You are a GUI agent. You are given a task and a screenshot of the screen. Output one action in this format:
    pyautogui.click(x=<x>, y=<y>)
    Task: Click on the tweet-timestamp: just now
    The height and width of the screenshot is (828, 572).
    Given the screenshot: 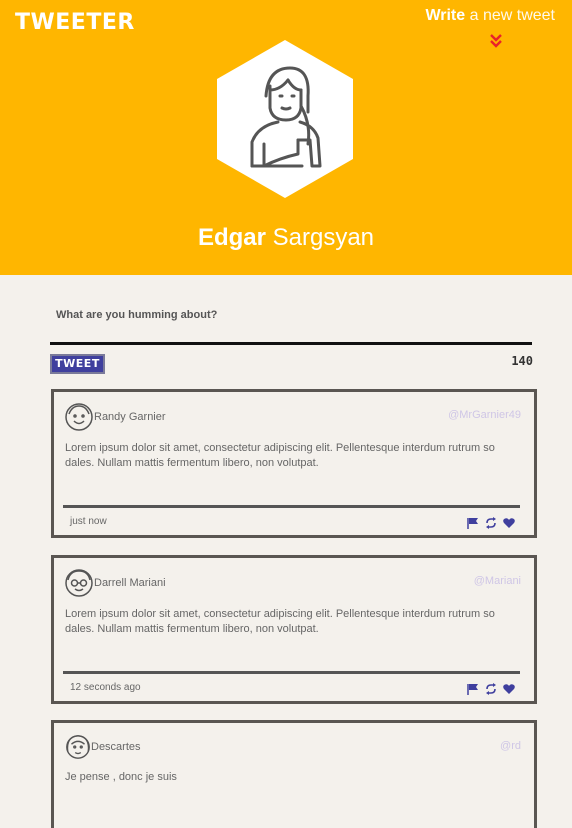 What is the action you would take?
    pyautogui.click(x=88, y=521)
    